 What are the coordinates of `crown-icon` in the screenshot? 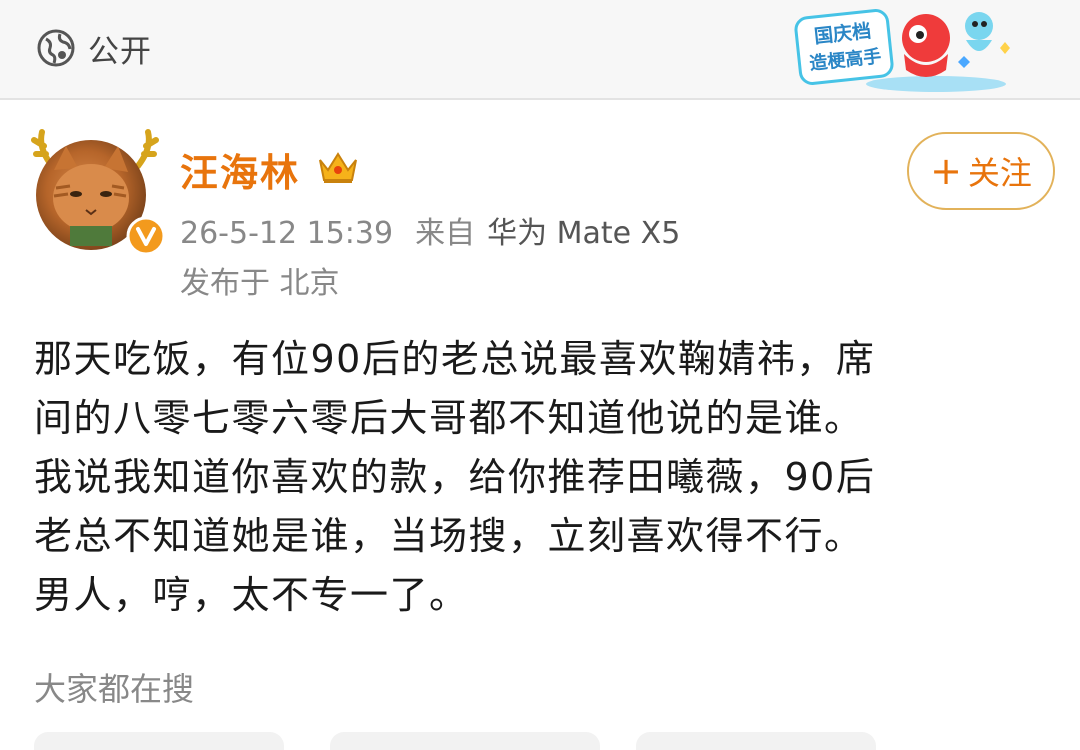 It's located at (338, 167).